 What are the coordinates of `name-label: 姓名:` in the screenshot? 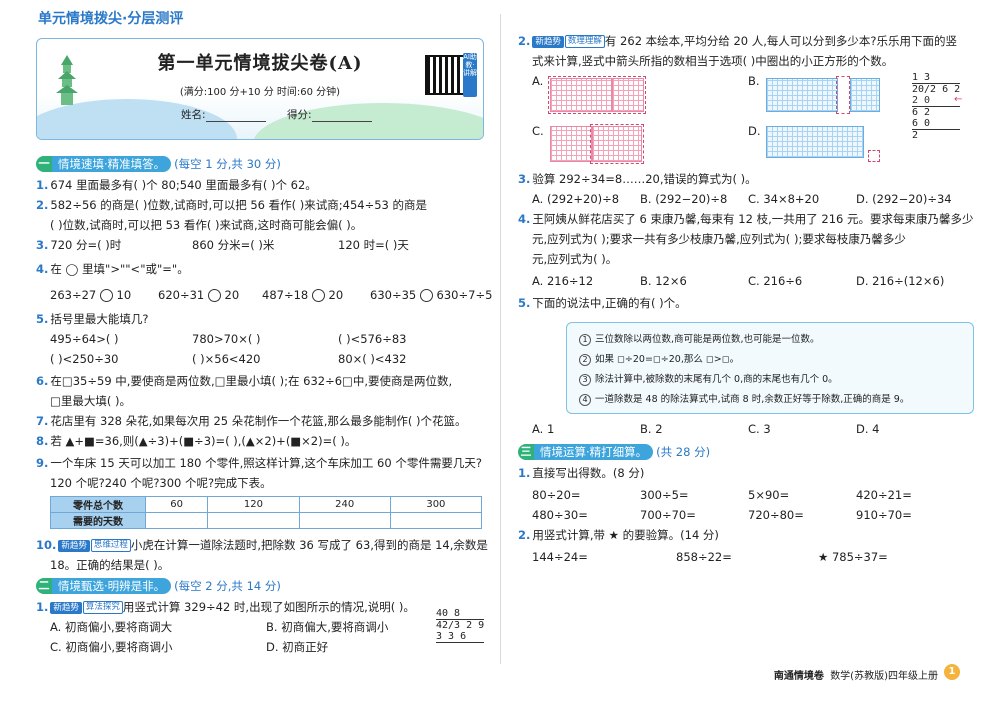 It's located at (193, 115).